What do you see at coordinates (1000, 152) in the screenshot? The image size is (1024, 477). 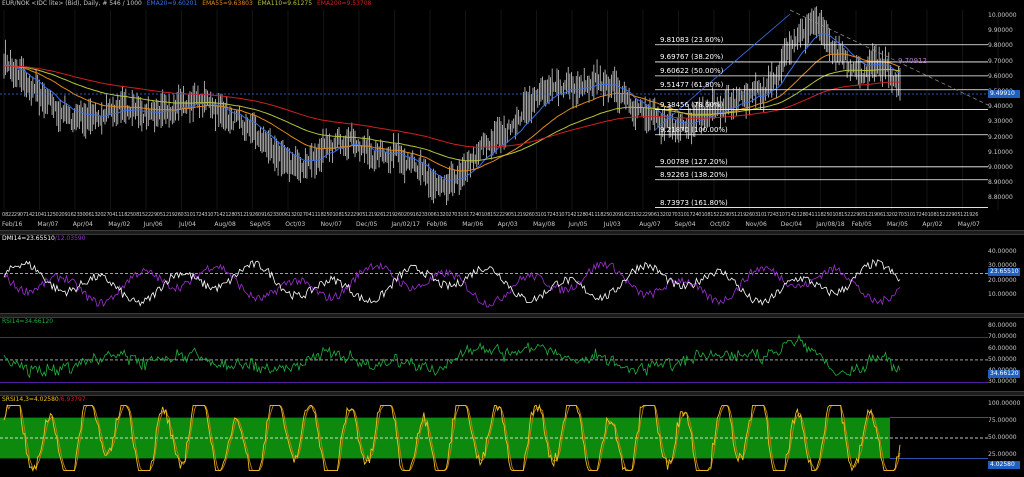 I see `y-tick-label: 9.10000` at bounding box center [1000, 152].